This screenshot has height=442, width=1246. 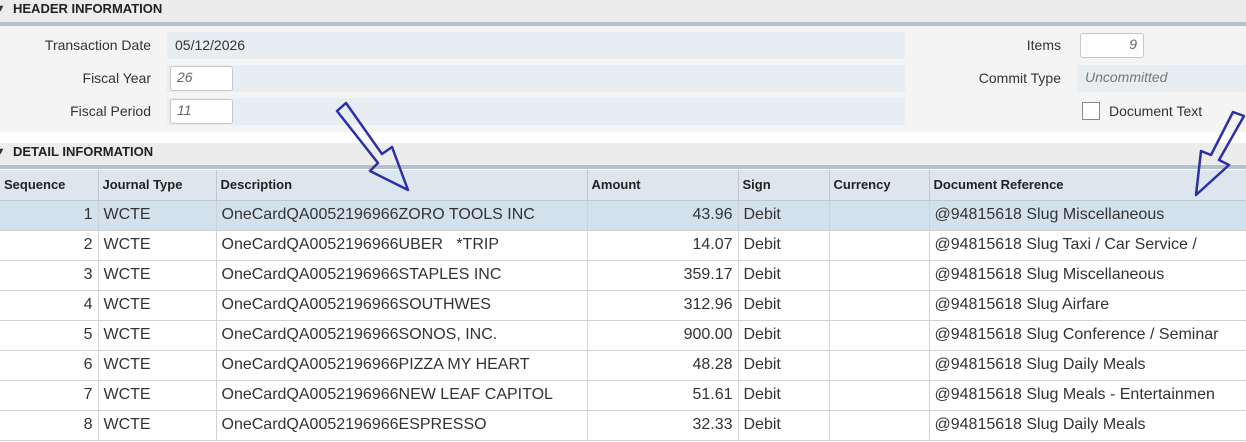 What do you see at coordinates (663, 425) in the screenshot?
I see `cell-amount: 32.33` at bounding box center [663, 425].